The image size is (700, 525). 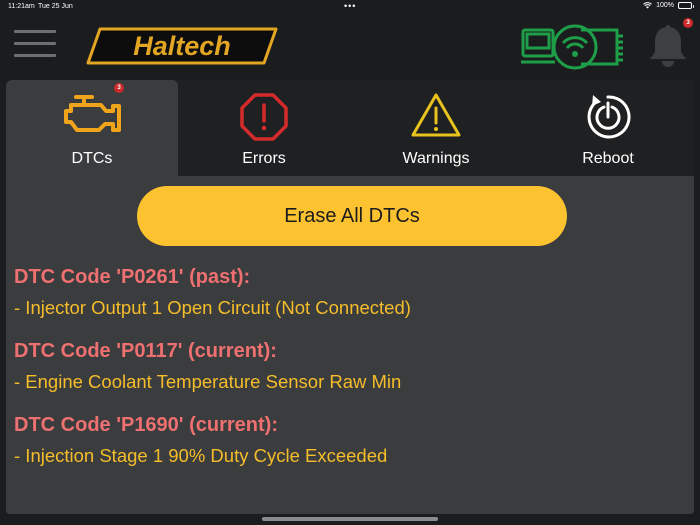 What do you see at coordinates (686, 5) in the screenshot?
I see `battery-icon` at bounding box center [686, 5].